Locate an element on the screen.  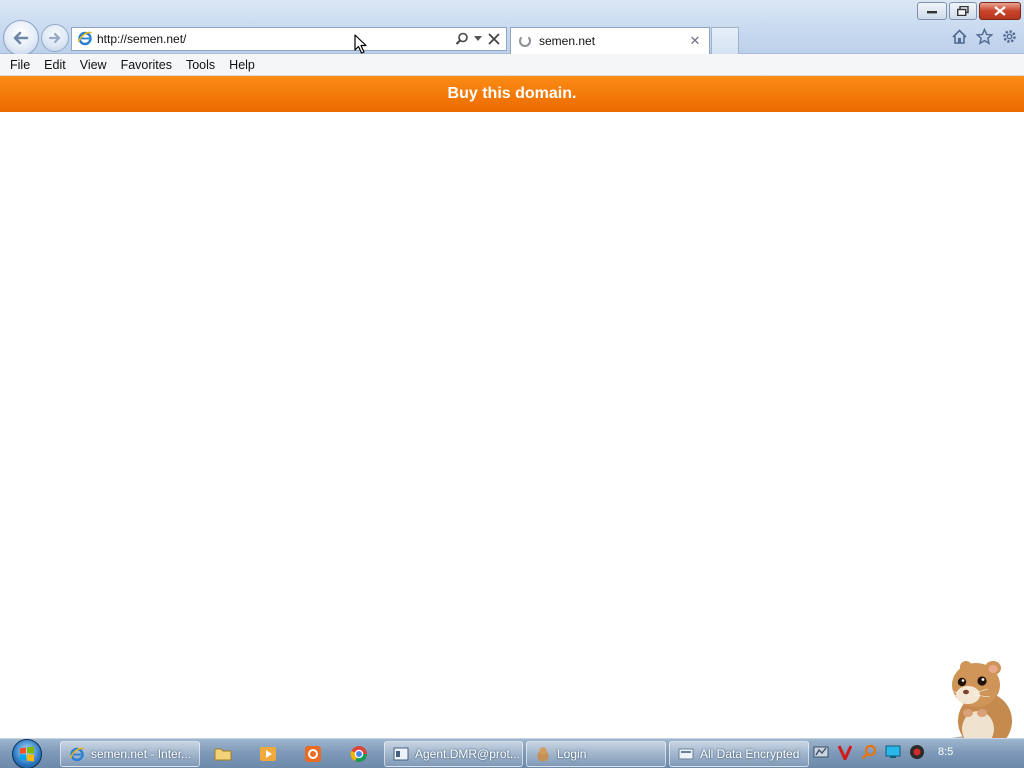
back-button is located at coordinates (21, 38).